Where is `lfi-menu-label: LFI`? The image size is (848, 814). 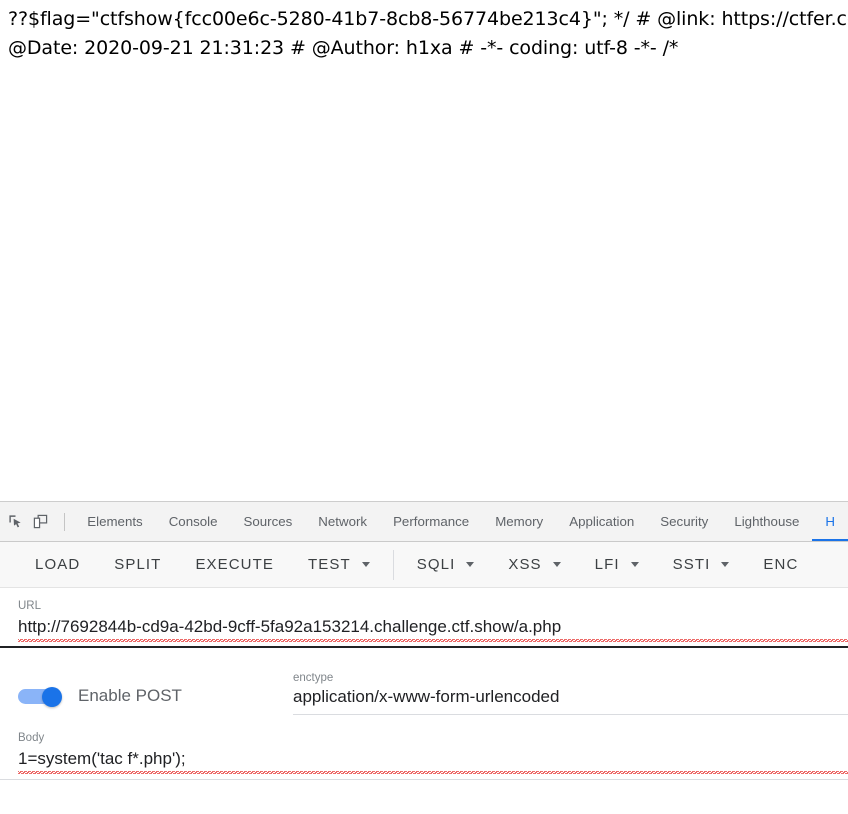
lfi-menu-label: LFI is located at coordinates (607, 564).